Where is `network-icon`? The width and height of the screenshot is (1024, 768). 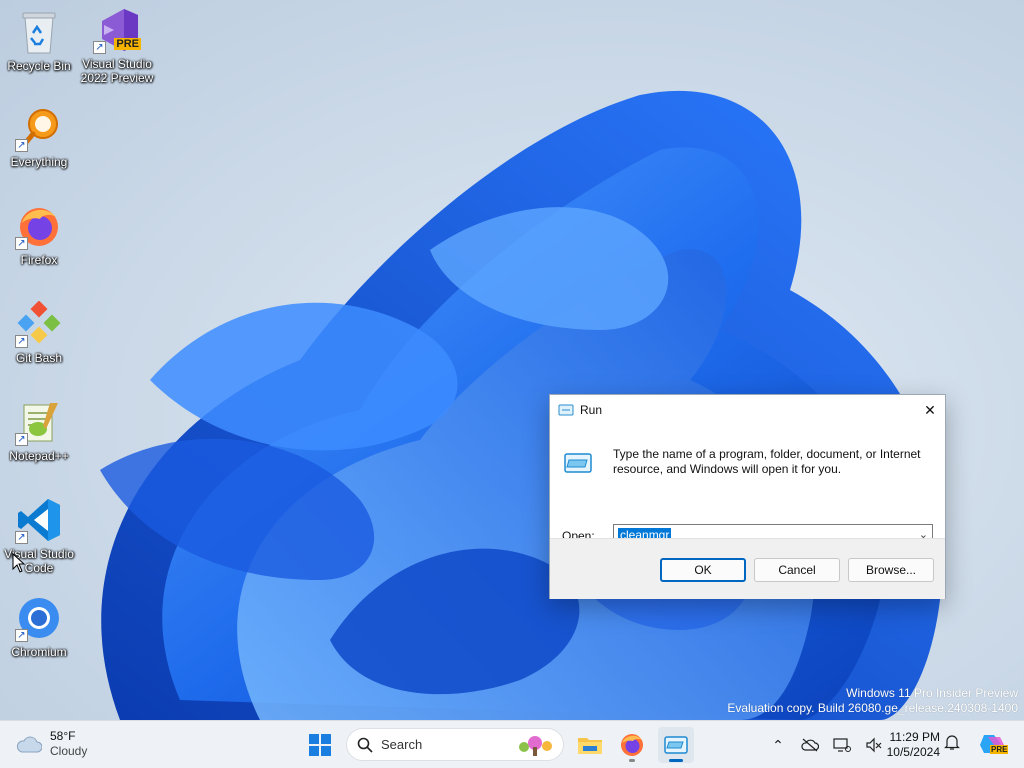 network-icon is located at coordinates (842, 745).